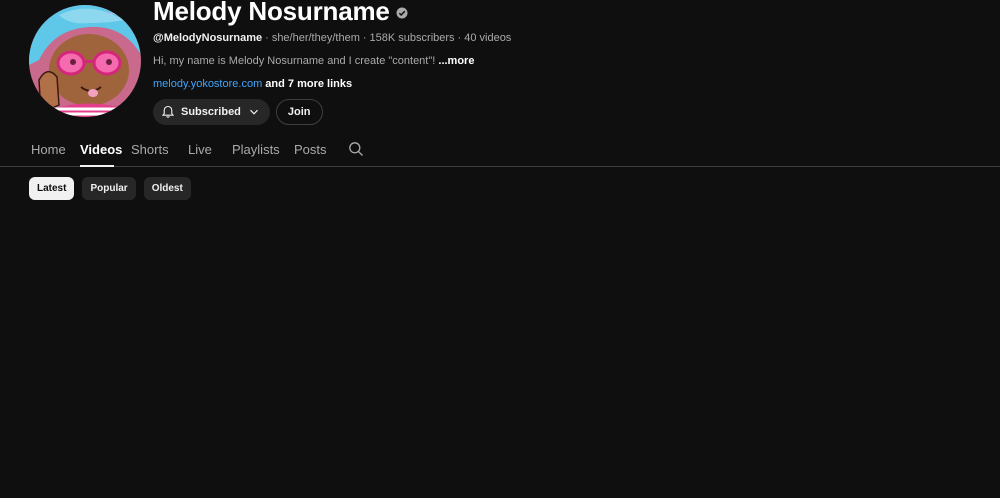 The image size is (1000, 498). What do you see at coordinates (488, 38) in the screenshot?
I see `video-count: 40 videos` at bounding box center [488, 38].